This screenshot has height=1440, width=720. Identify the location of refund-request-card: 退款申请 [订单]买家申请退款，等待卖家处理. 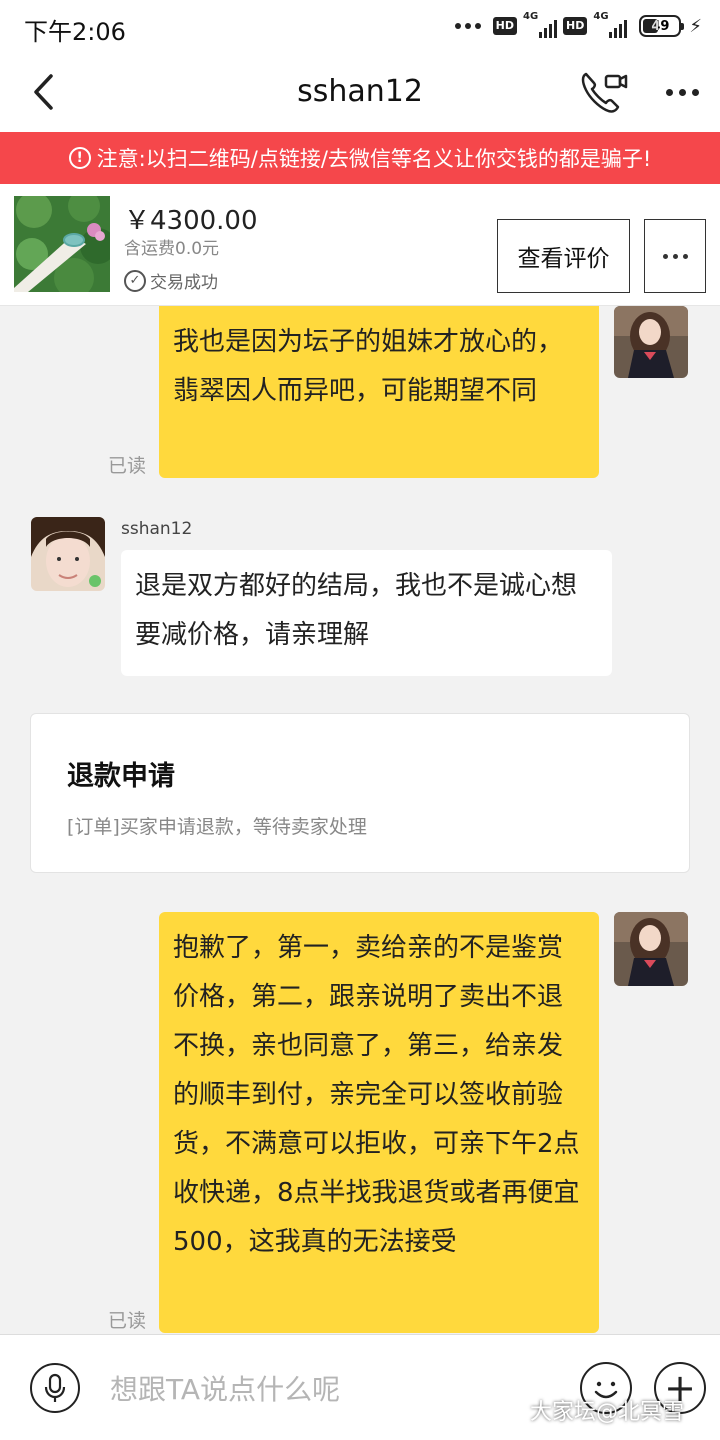
(360, 793).